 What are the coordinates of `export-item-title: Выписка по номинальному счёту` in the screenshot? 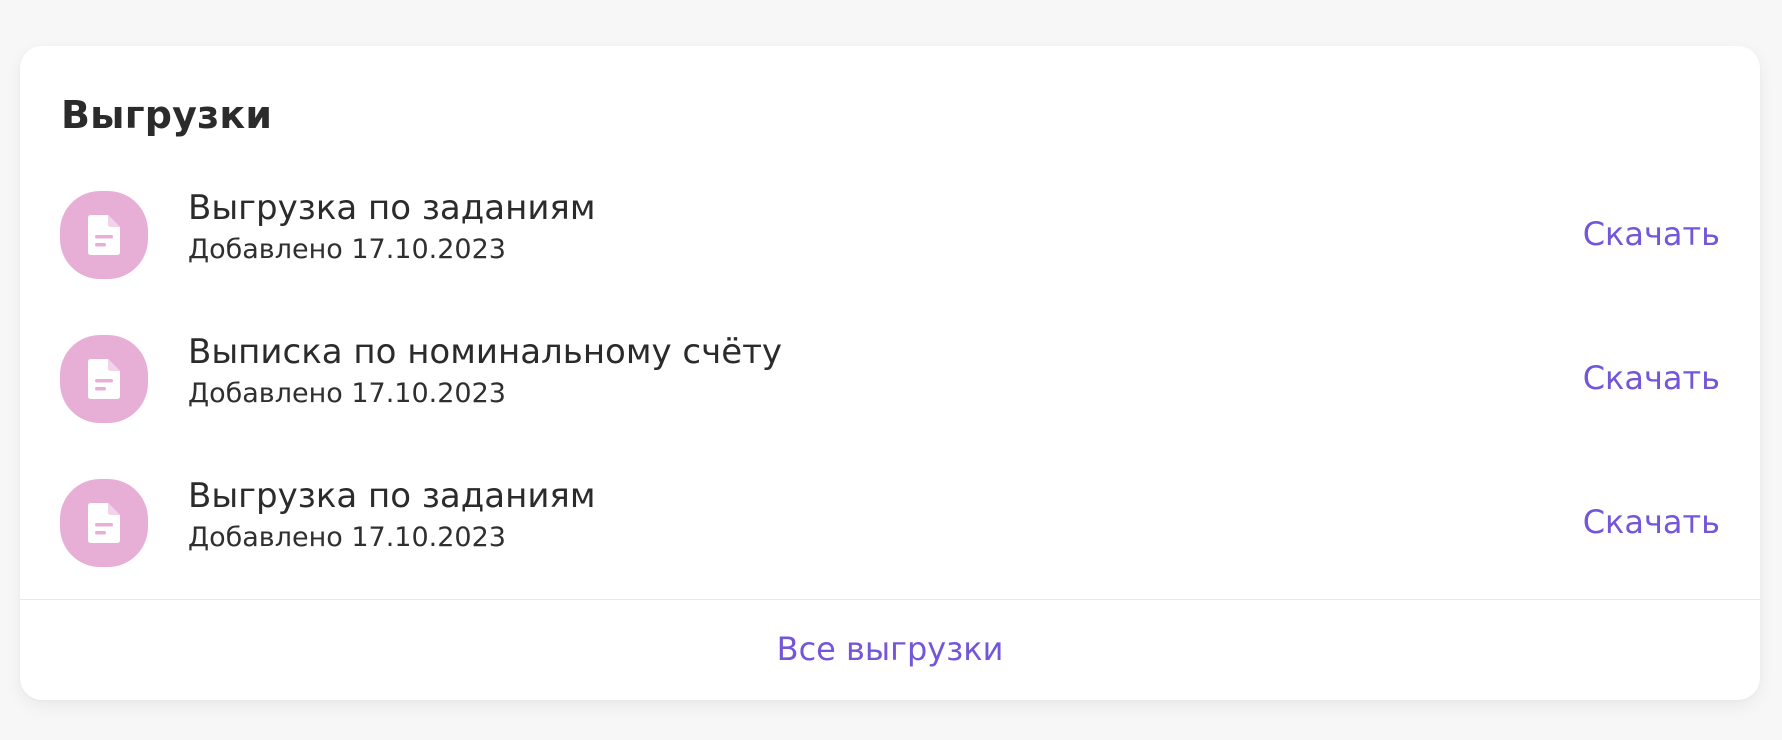 It's located at (485, 352).